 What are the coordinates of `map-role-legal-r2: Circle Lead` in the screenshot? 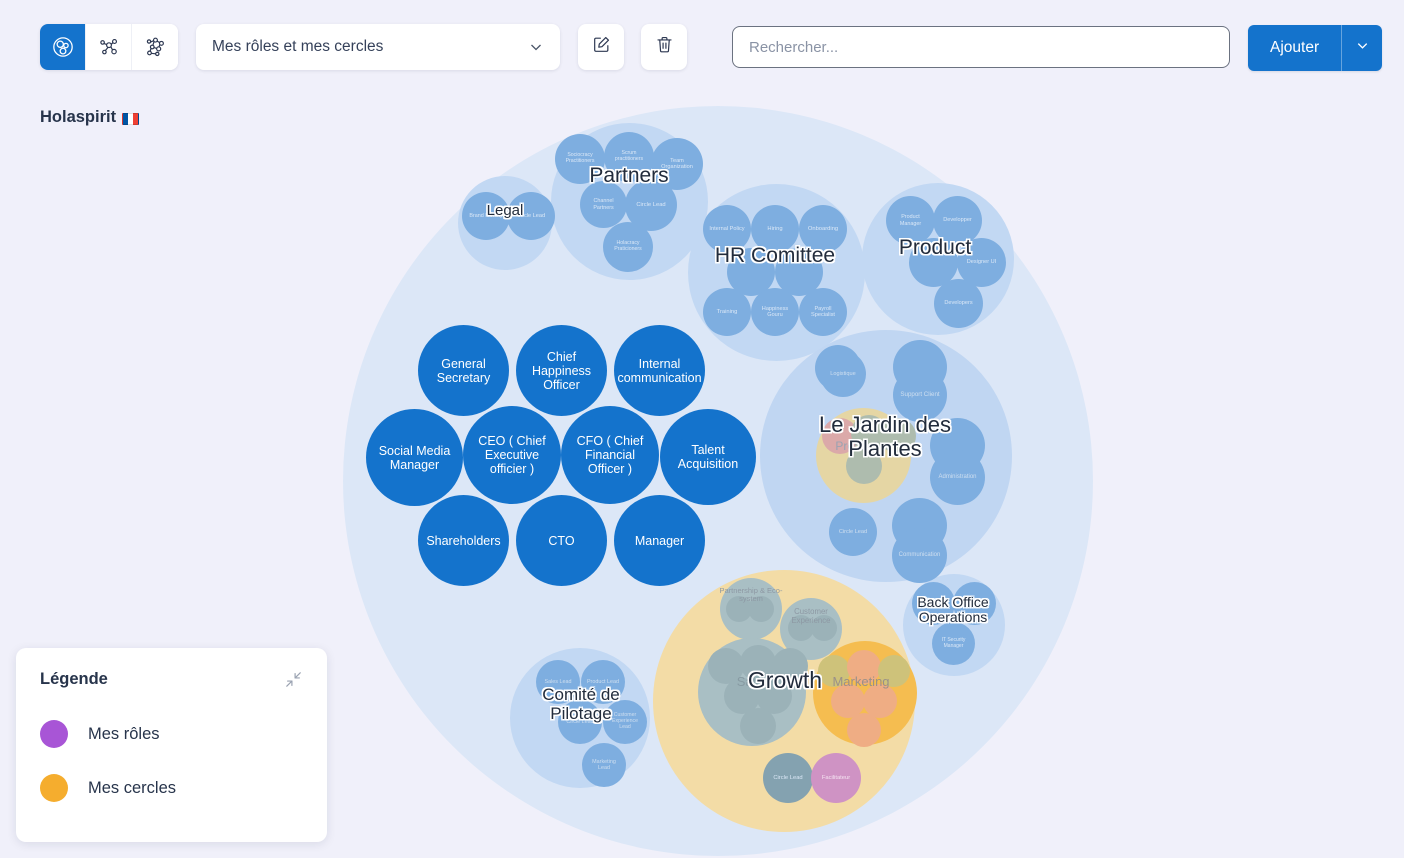 It's located at (531, 216).